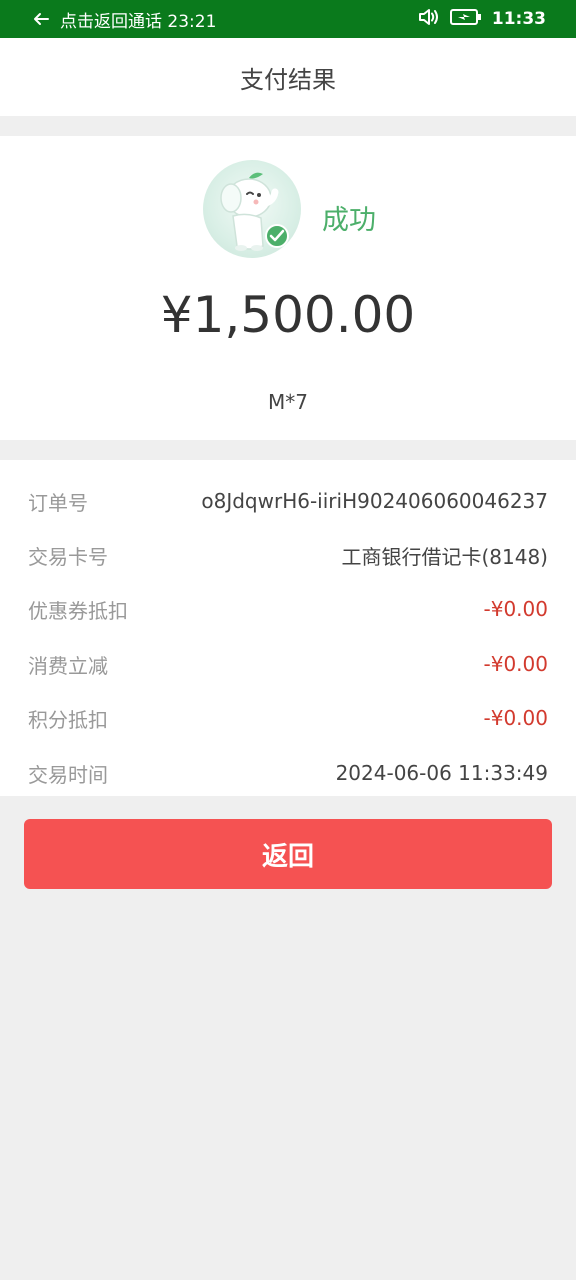 The width and height of the screenshot is (576, 1280). I want to click on order-number-value: o8JdqwrH6-iiriH902406060046237, so click(374, 501).